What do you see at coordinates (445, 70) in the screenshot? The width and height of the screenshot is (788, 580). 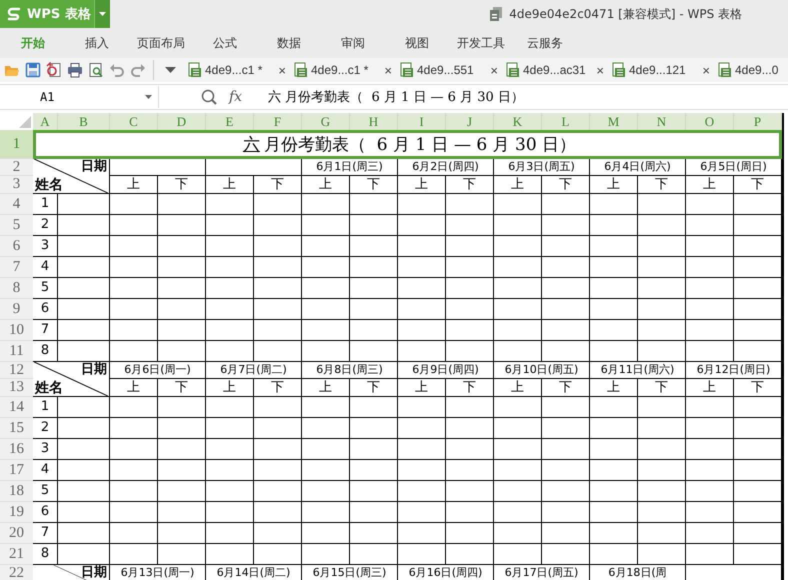 I see `document-tab-label: 4de9...551` at bounding box center [445, 70].